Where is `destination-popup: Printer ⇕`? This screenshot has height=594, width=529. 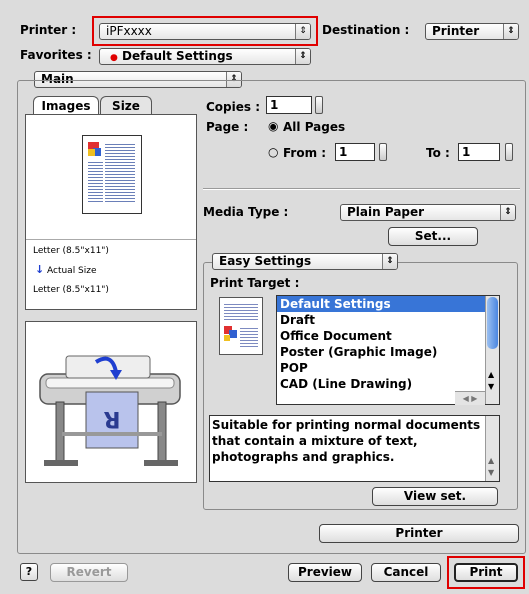
destination-popup: Printer ⇕ is located at coordinates (472, 31).